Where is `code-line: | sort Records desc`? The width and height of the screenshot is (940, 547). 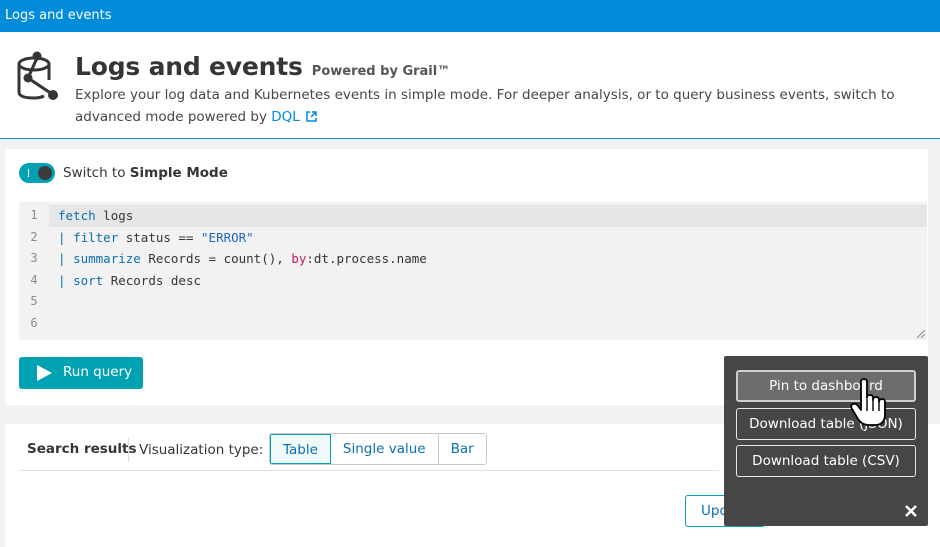
code-line: | sort Records desc is located at coordinates (130, 280).